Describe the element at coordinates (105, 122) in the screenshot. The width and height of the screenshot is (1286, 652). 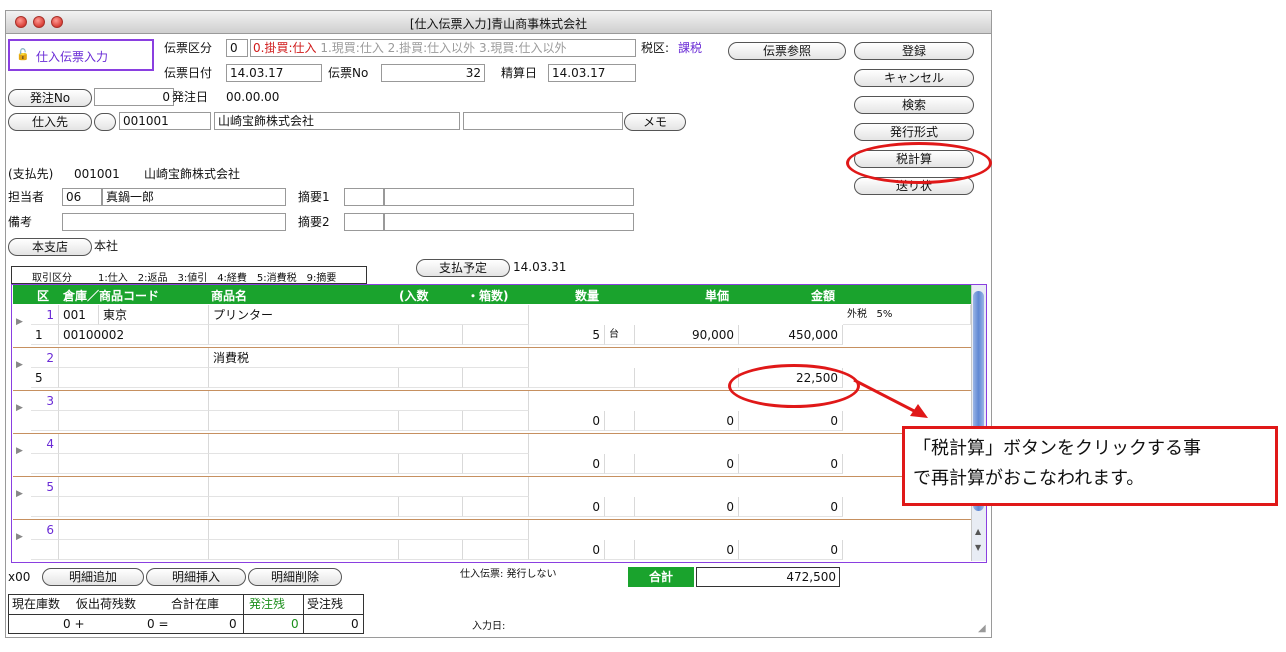
I see `shiiresaki-radio` at that location.